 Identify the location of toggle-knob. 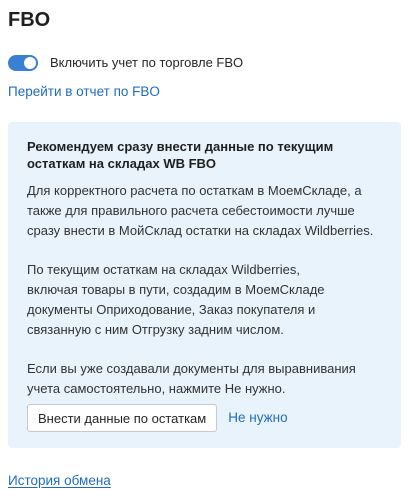
(30, 63).